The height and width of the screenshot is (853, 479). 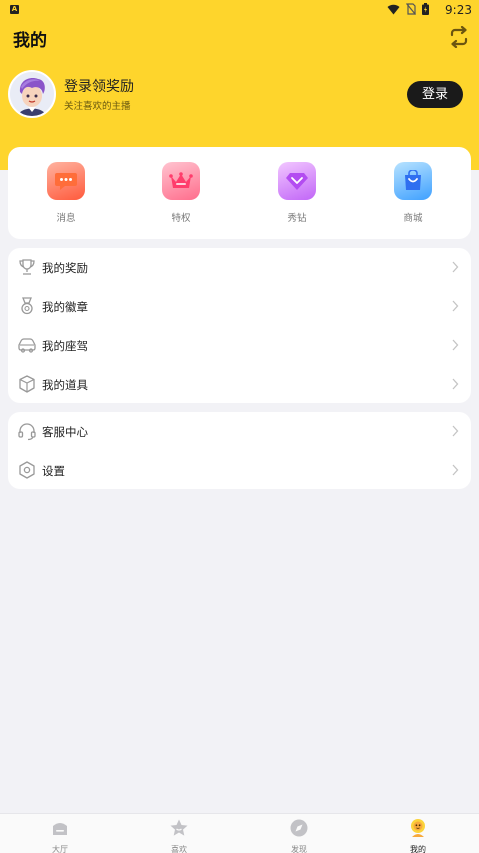 What do you see at coordinates (297, 181) in the screenshot?
I see `diamond-icon` at bounding box center [297, 181].